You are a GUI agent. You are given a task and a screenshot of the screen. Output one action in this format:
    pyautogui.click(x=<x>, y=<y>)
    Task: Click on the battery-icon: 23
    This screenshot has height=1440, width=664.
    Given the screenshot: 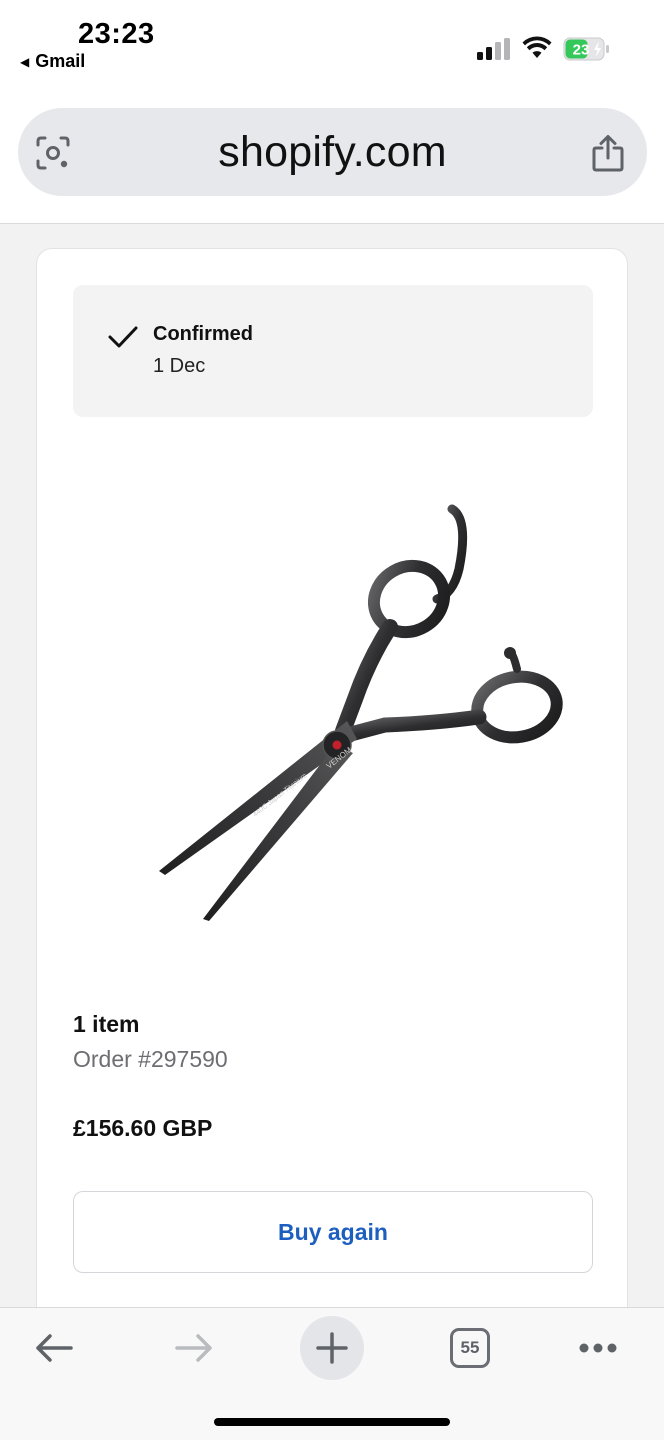 What is the action you would take?
    pyautogui.click(x=586, y=49)
    